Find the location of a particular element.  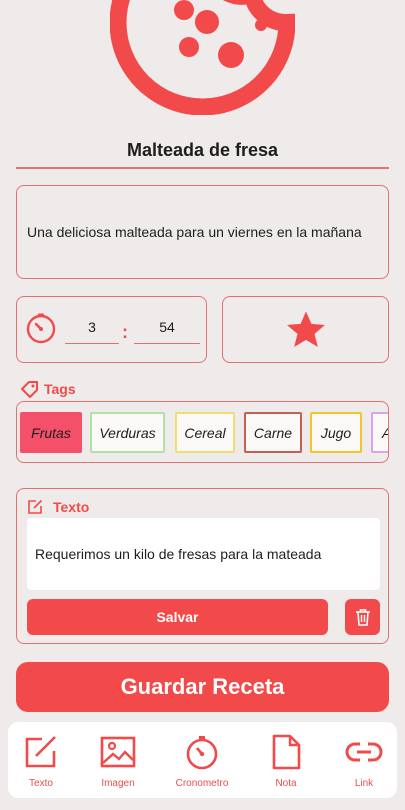

toolbar-item-image: Imagen is located at coordinates (118, 761).